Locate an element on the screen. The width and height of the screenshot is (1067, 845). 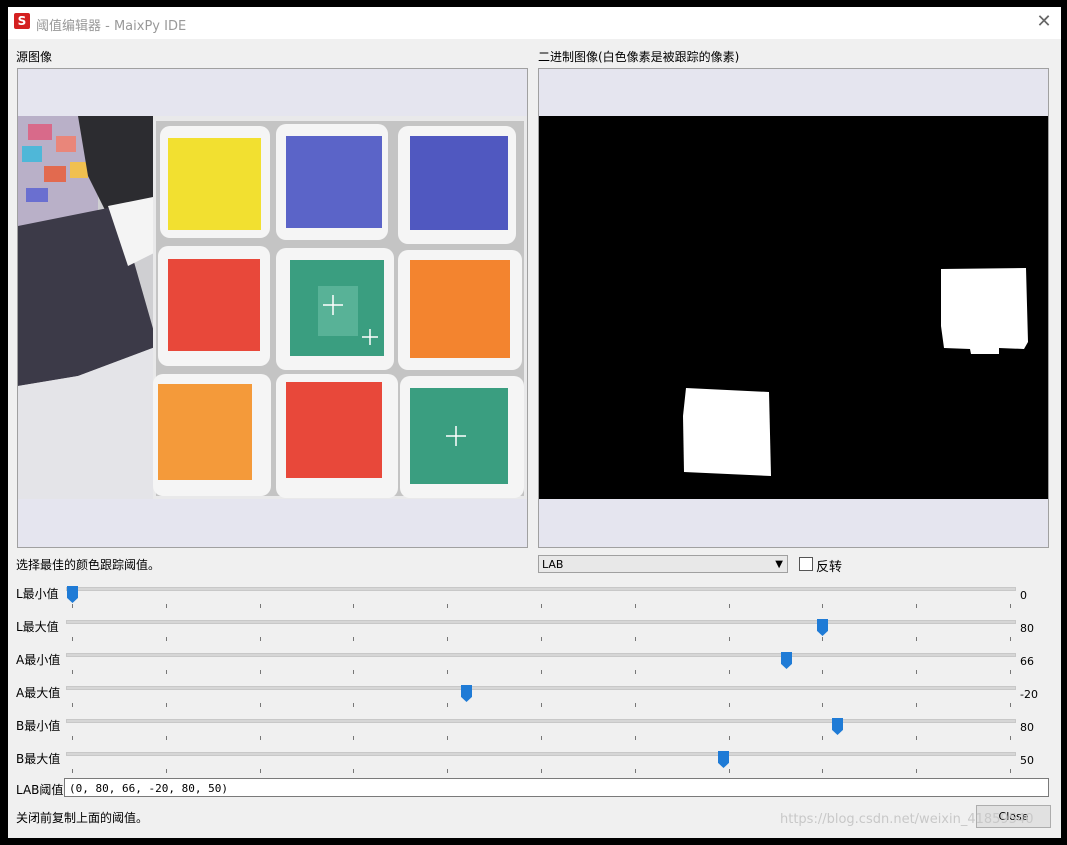
invert-checkbox is located at coordinates (806, 564).